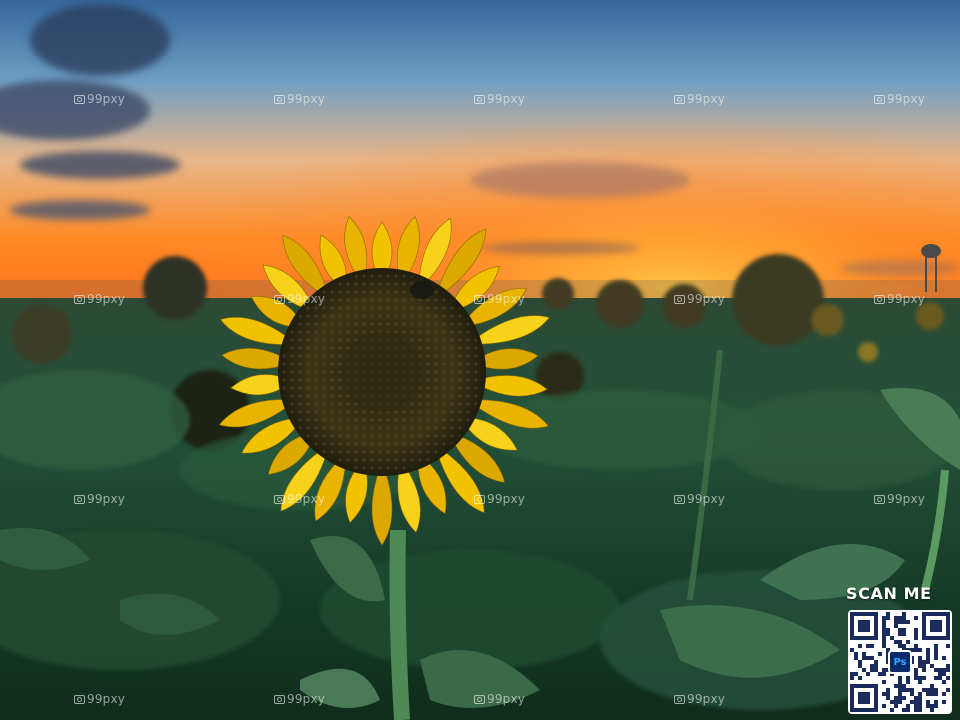  Describe the element at coordinates (422, 290) in the screenshot. I see `bee` at that location.